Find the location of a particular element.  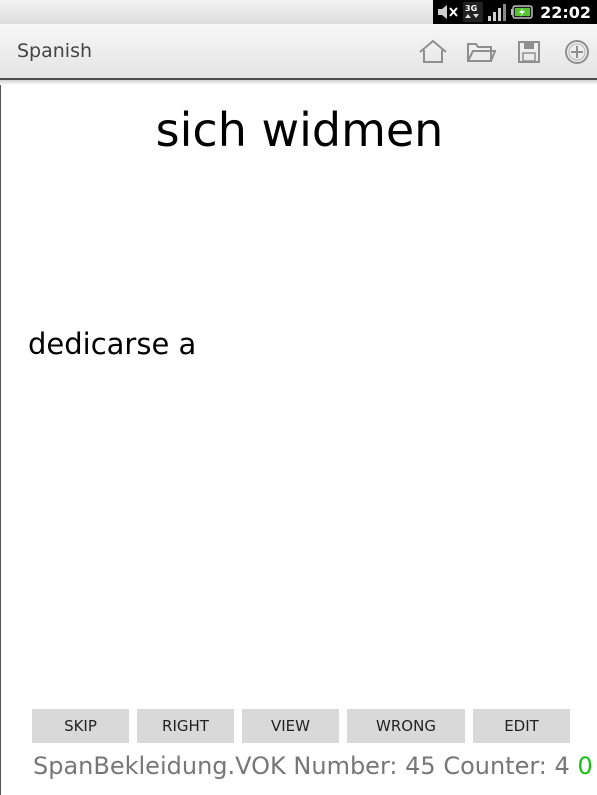

battery-charging-icon is located at coordinates (522, 12).